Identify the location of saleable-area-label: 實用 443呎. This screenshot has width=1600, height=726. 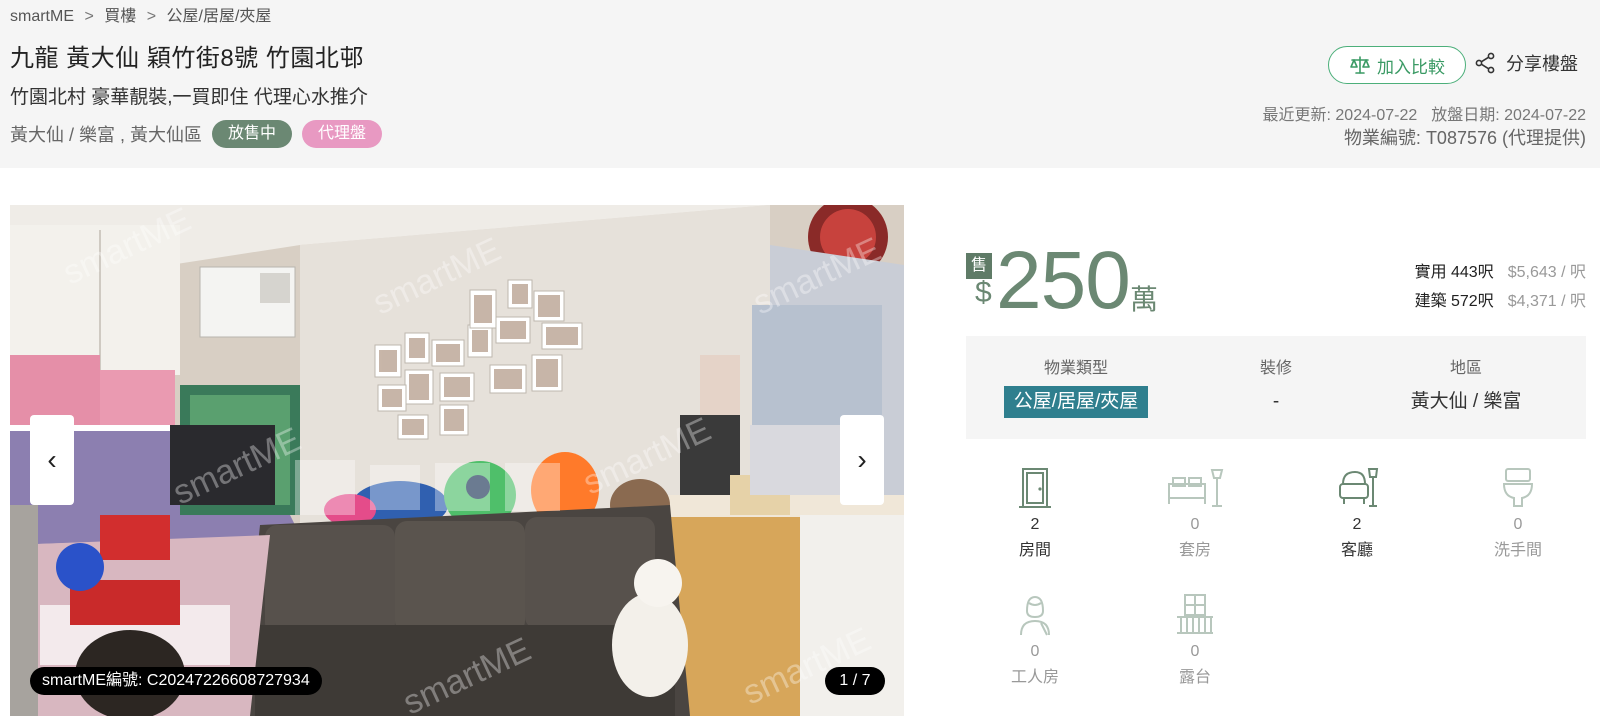
(1454, 272).